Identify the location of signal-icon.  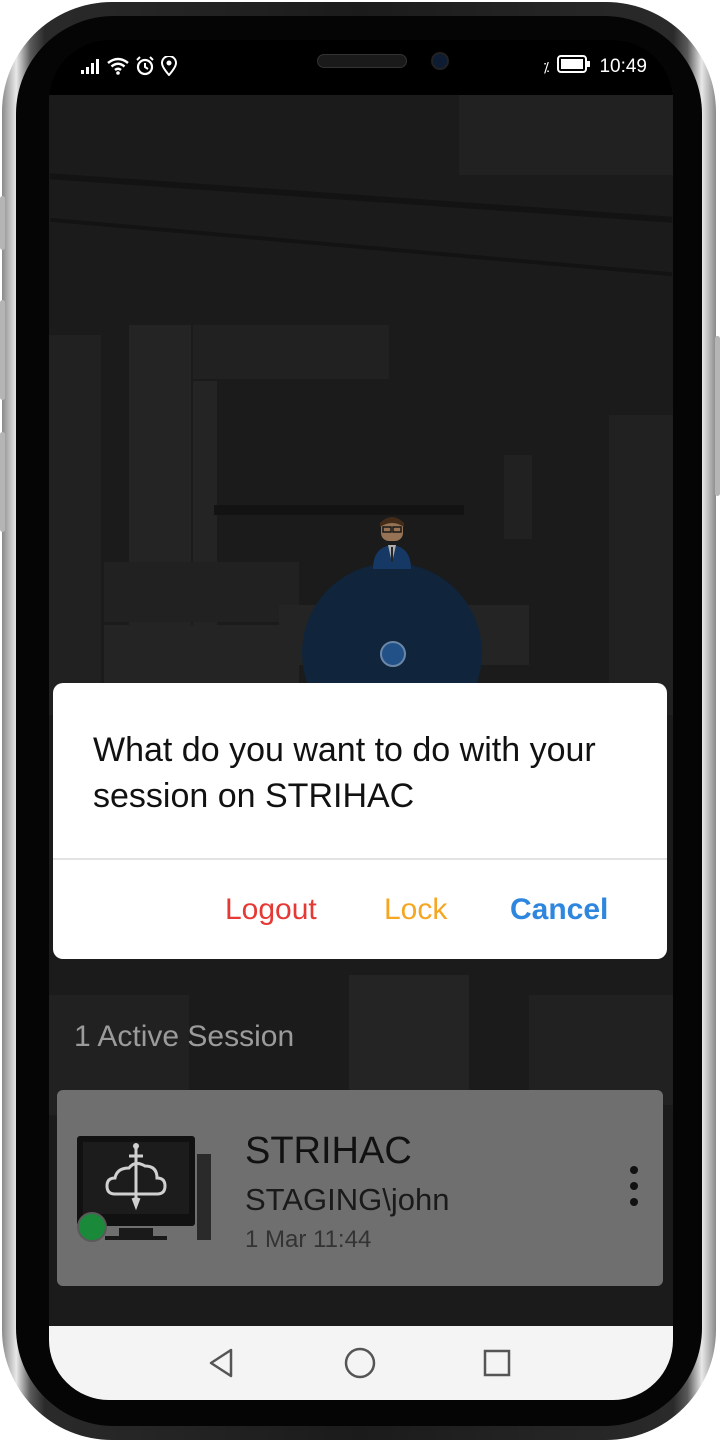
(91, 69).